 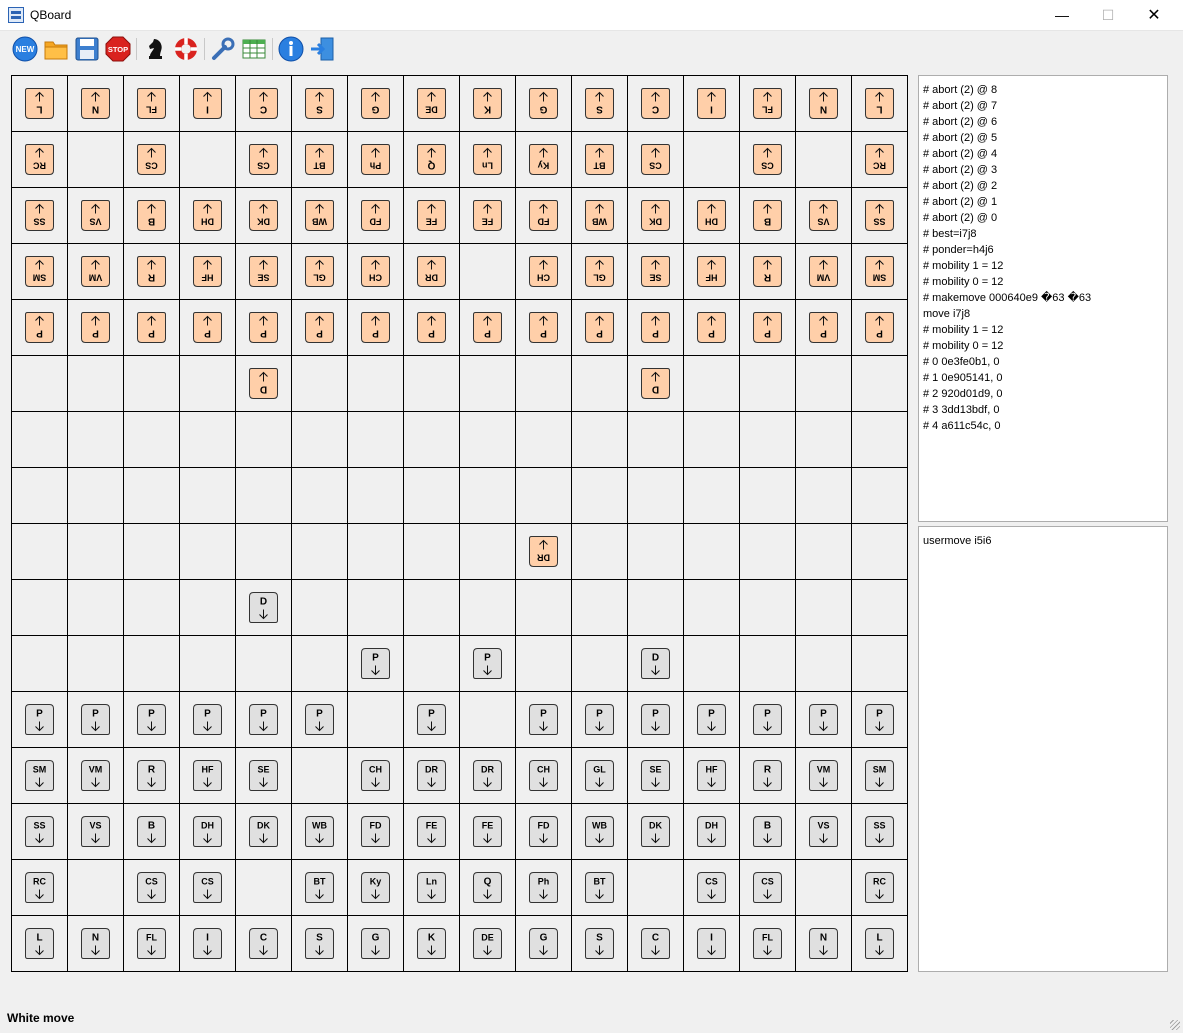 I want to click on black-piece: C, so click(x=655, y=103).